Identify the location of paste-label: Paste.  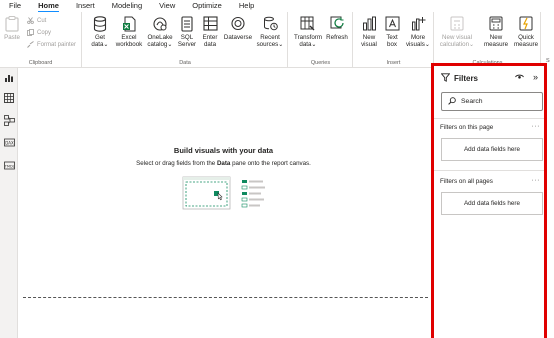
(12, 37).